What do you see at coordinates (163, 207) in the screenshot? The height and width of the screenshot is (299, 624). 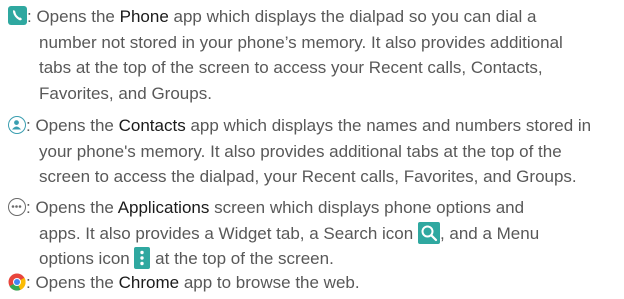 I see `app-name-applications: Applications` at bounding box center [163, 207].